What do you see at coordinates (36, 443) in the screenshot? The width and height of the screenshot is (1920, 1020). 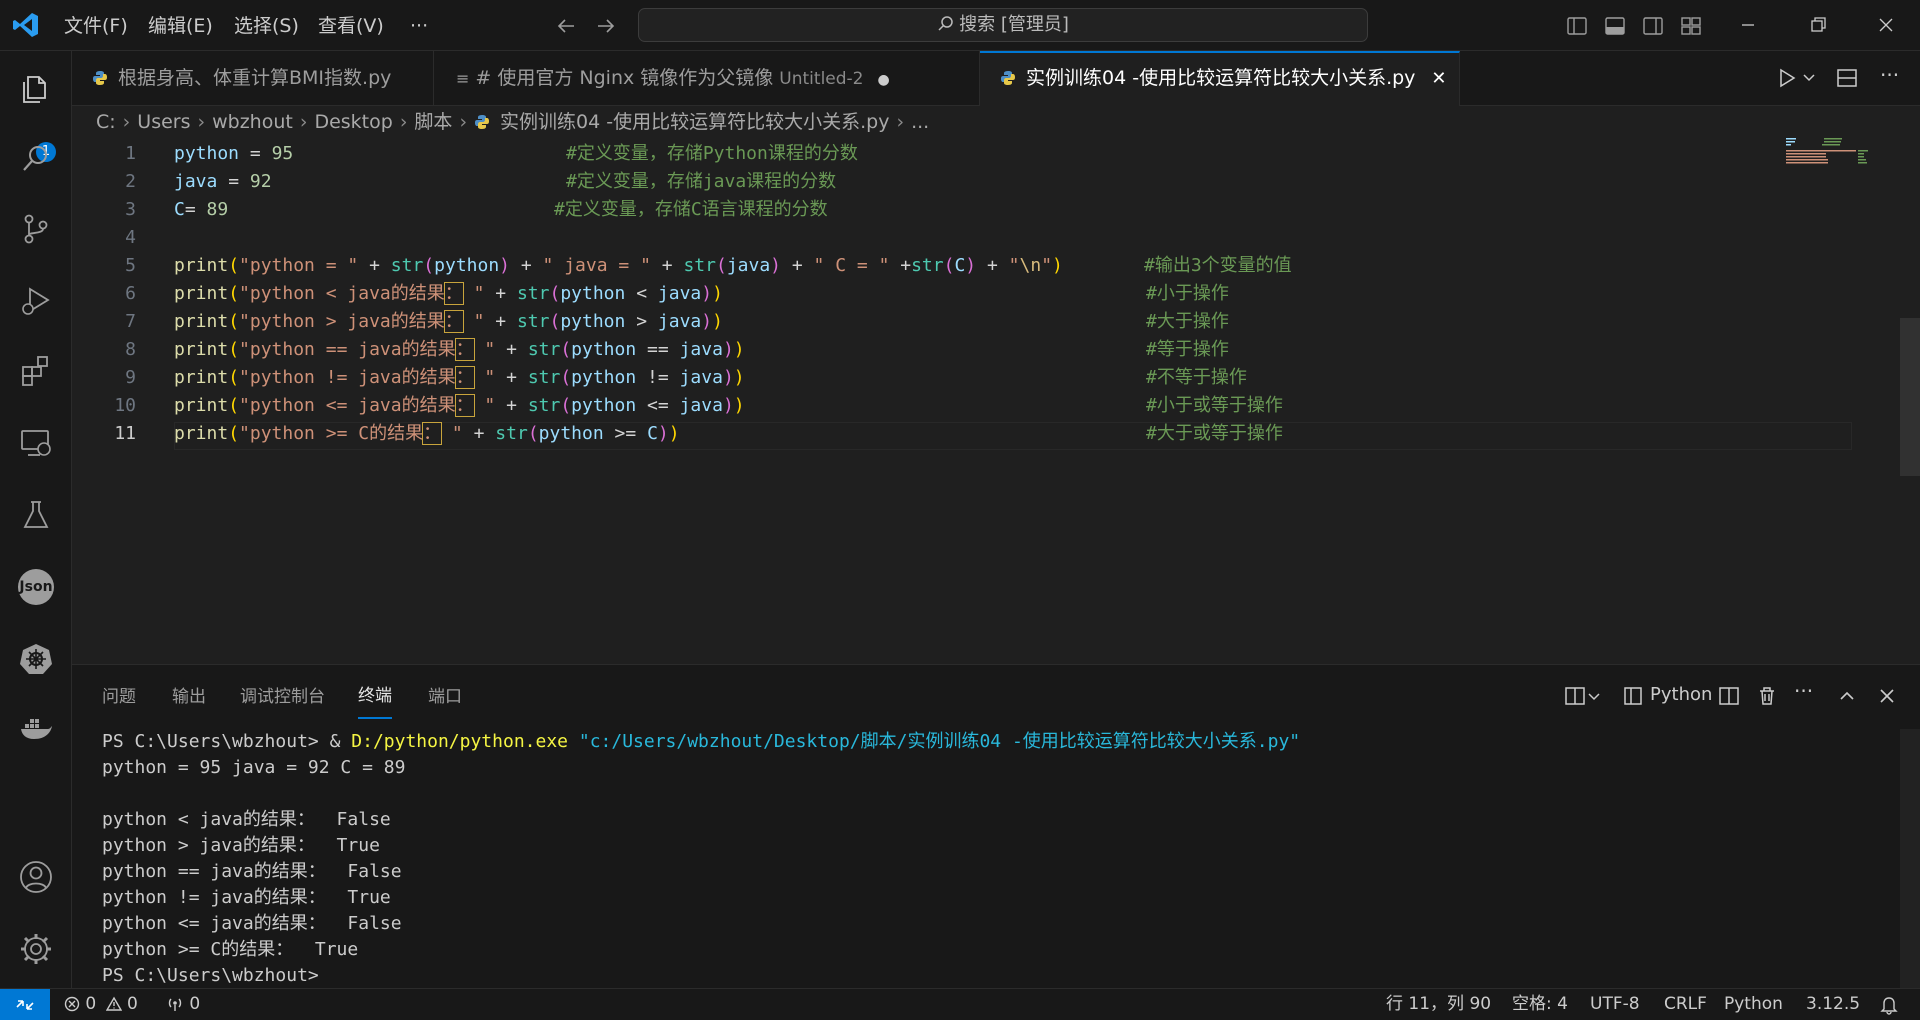 I see `remote-explorer-icon` at bounding box center [36, 443].